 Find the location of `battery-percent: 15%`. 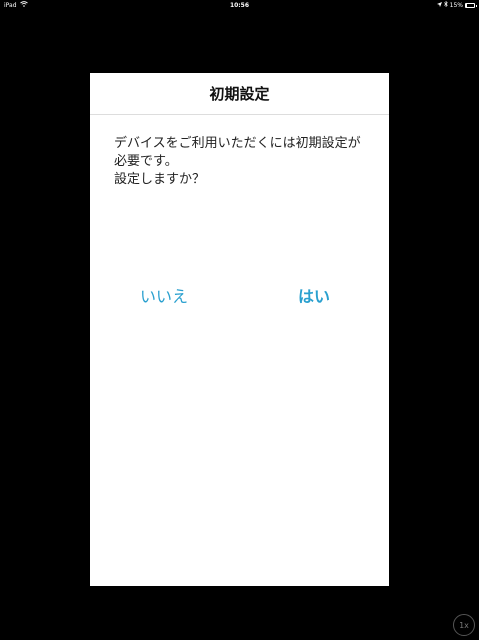

battery-percent: 15% is located at coordinates (456, 5).